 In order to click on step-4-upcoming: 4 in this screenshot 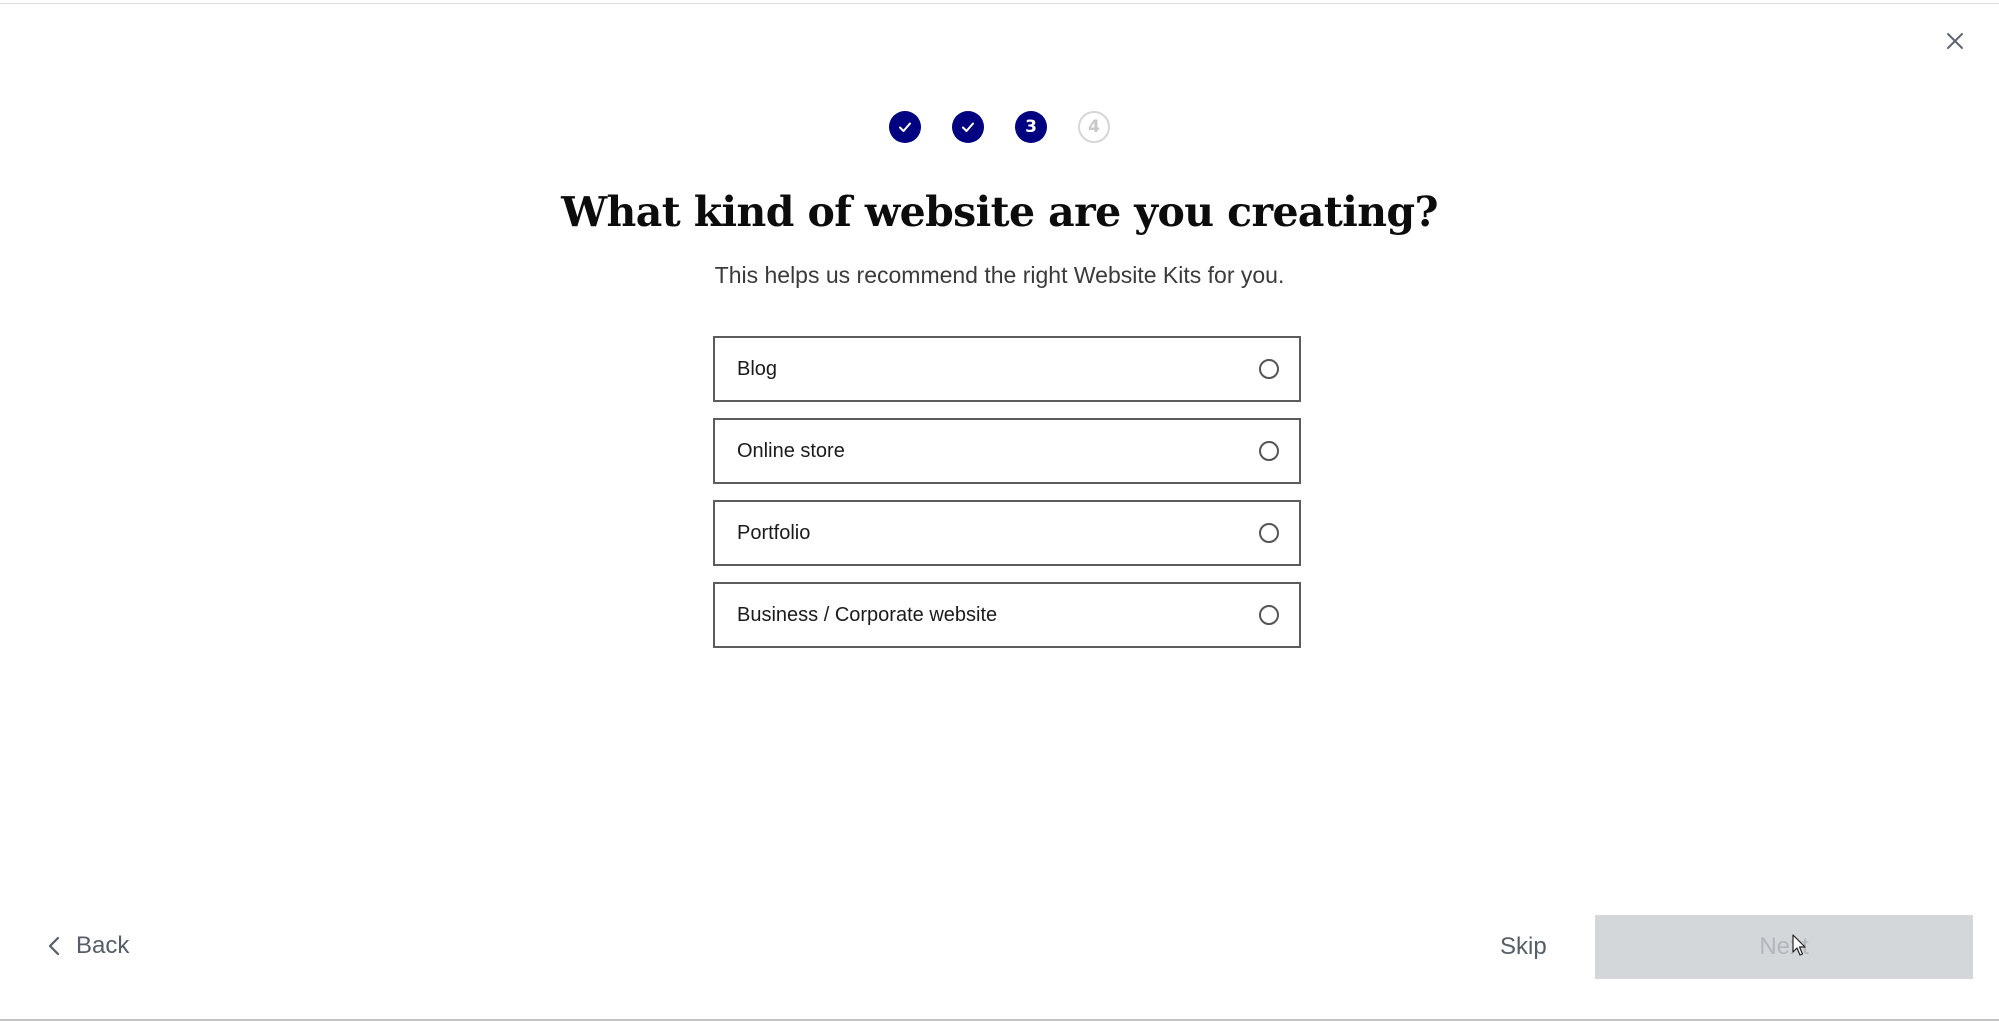, I will do `click(1094, 127)`.